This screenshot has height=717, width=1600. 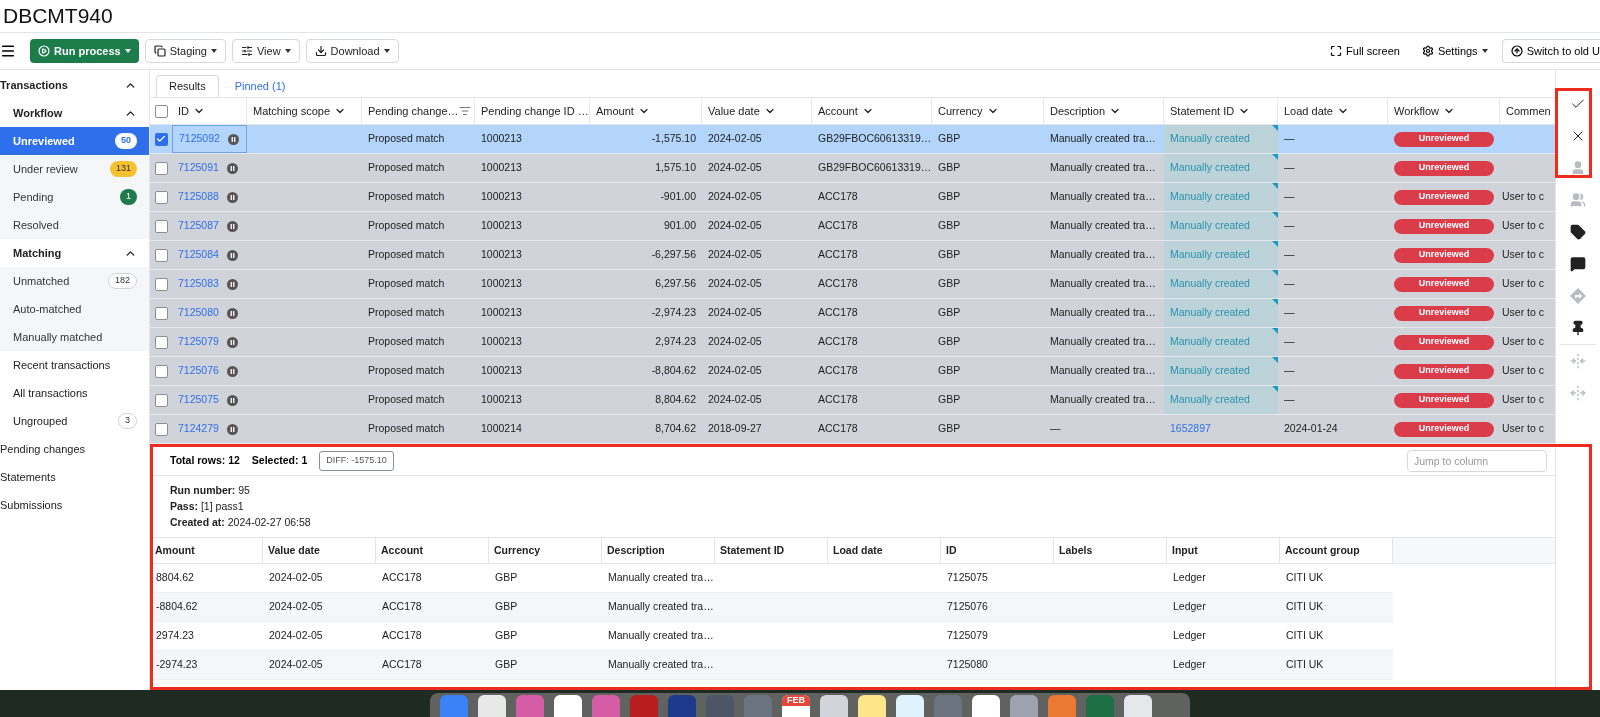 What do you see at coordinates (8, 51) in the screenshot?
I see `menu-icon` at bounding box center [8, 51].